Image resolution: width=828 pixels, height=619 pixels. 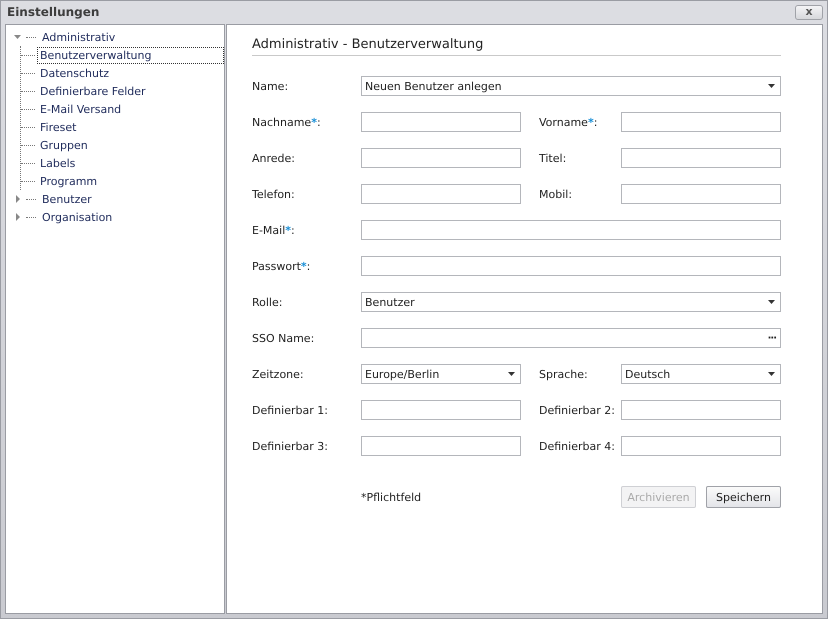 I want to click on tree-item: Labels, so click(x=57, y=163).